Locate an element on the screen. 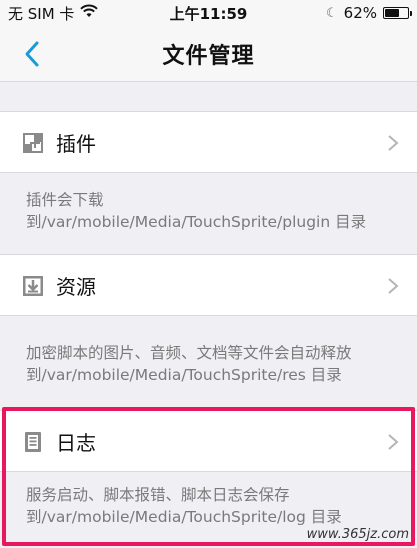  page-title: 文件管理 is located at coordinates (208, 56).